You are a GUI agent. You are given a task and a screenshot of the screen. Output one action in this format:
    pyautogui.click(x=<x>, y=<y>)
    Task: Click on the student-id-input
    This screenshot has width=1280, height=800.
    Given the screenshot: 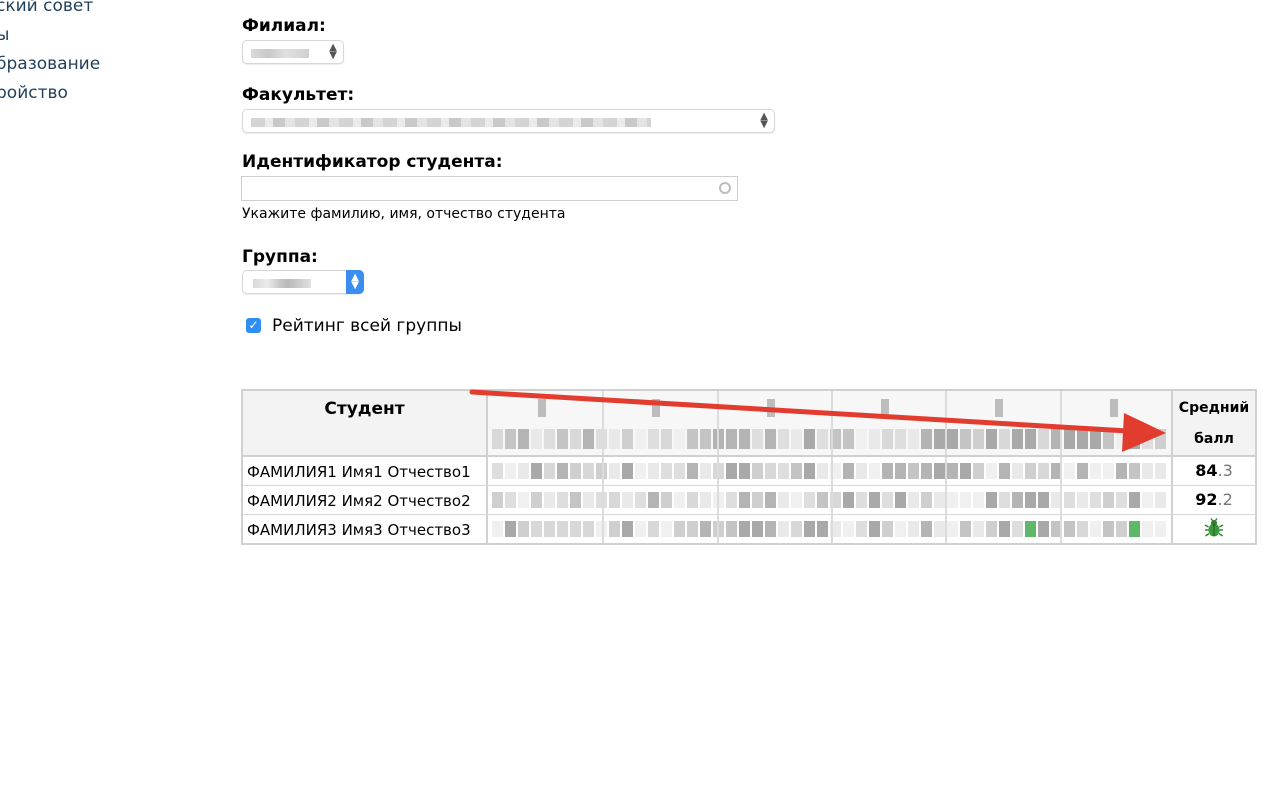 What is the action you would take?
    pyautogui.click(x=489, y=188)
    